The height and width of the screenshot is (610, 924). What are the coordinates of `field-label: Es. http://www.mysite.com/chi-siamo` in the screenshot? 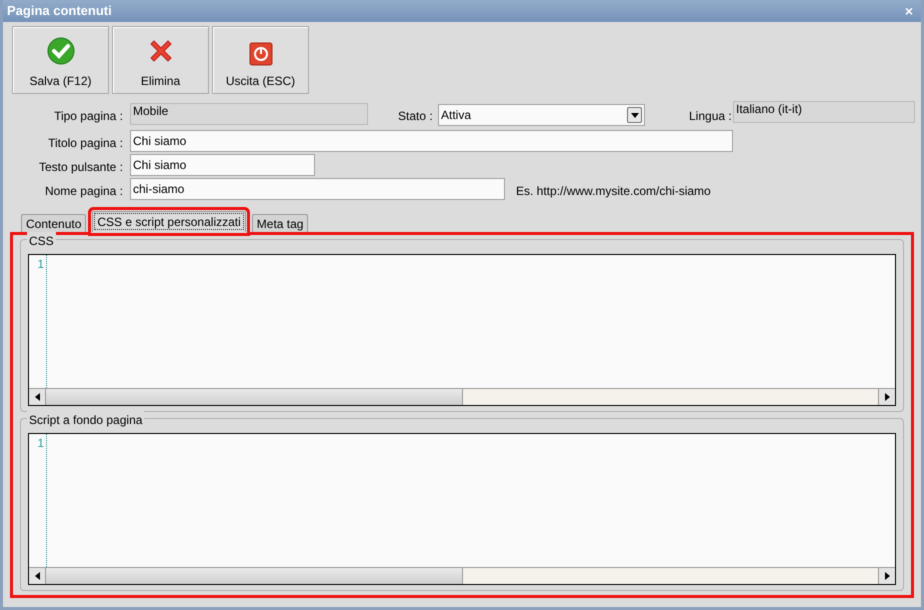 It's located at (613, 191).